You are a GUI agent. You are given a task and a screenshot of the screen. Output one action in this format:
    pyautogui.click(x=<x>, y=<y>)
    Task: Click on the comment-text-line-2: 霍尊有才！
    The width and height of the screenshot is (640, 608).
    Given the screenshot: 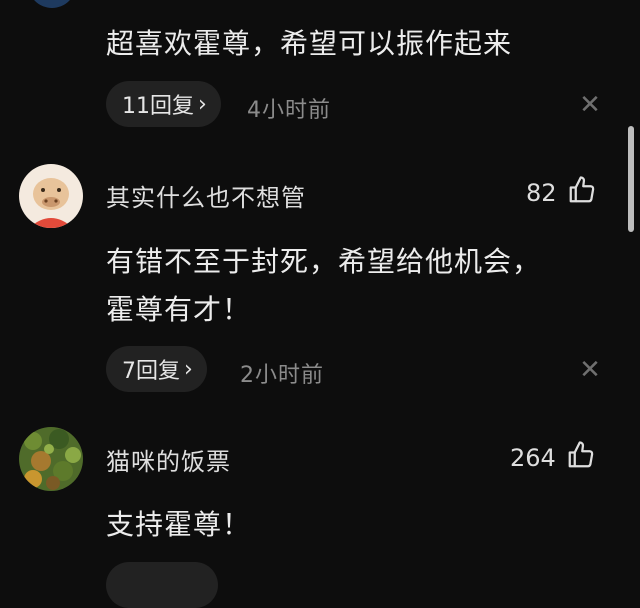 What is the action you would take?
    pyautogui.click(x=179, y=309)
    